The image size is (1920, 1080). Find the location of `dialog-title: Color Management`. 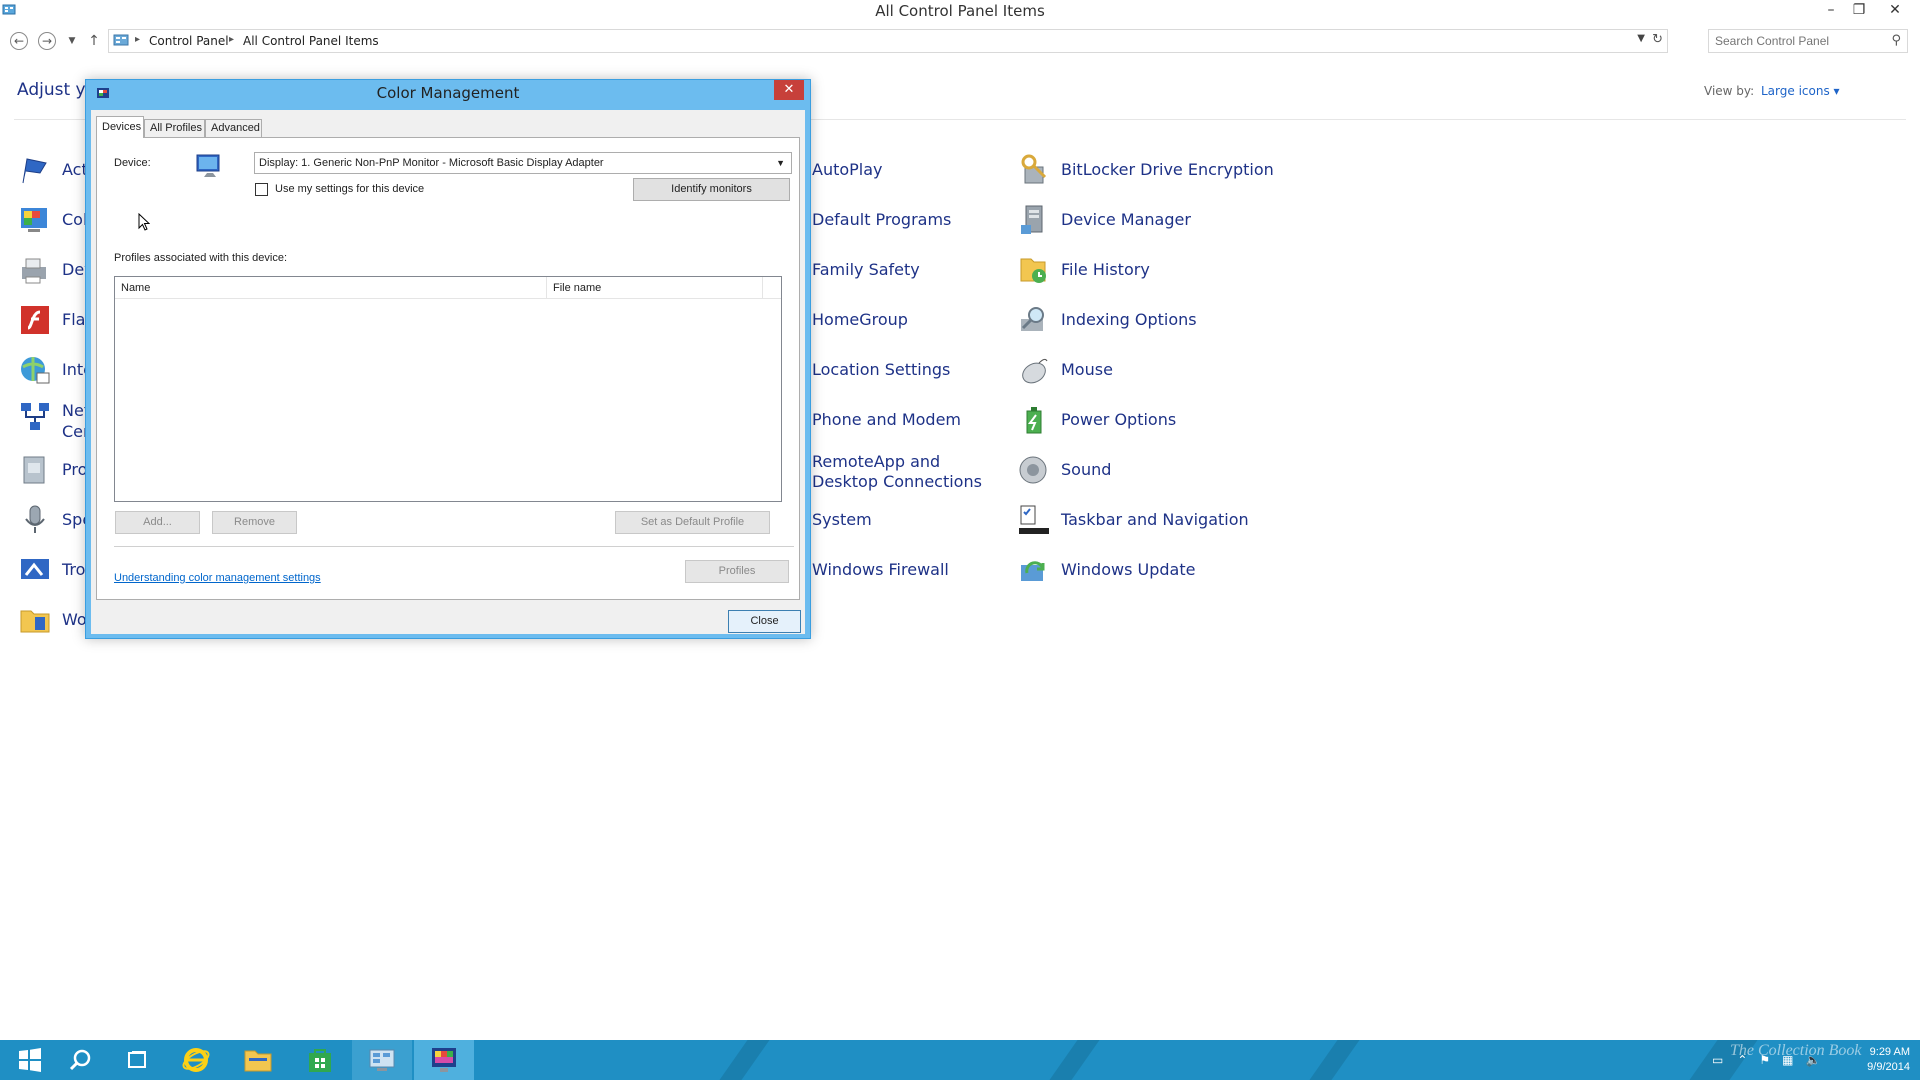

dialog-title: Color Management is located at coordinates (448, 93).